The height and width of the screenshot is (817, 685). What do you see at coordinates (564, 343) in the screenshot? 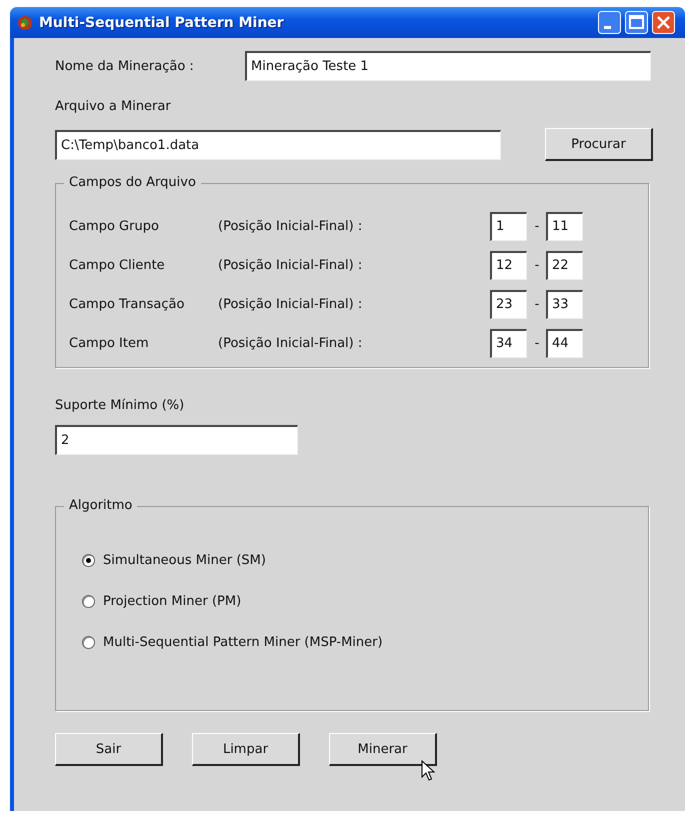
I see `end-position-field: 44` at bounding box center [564, 343].